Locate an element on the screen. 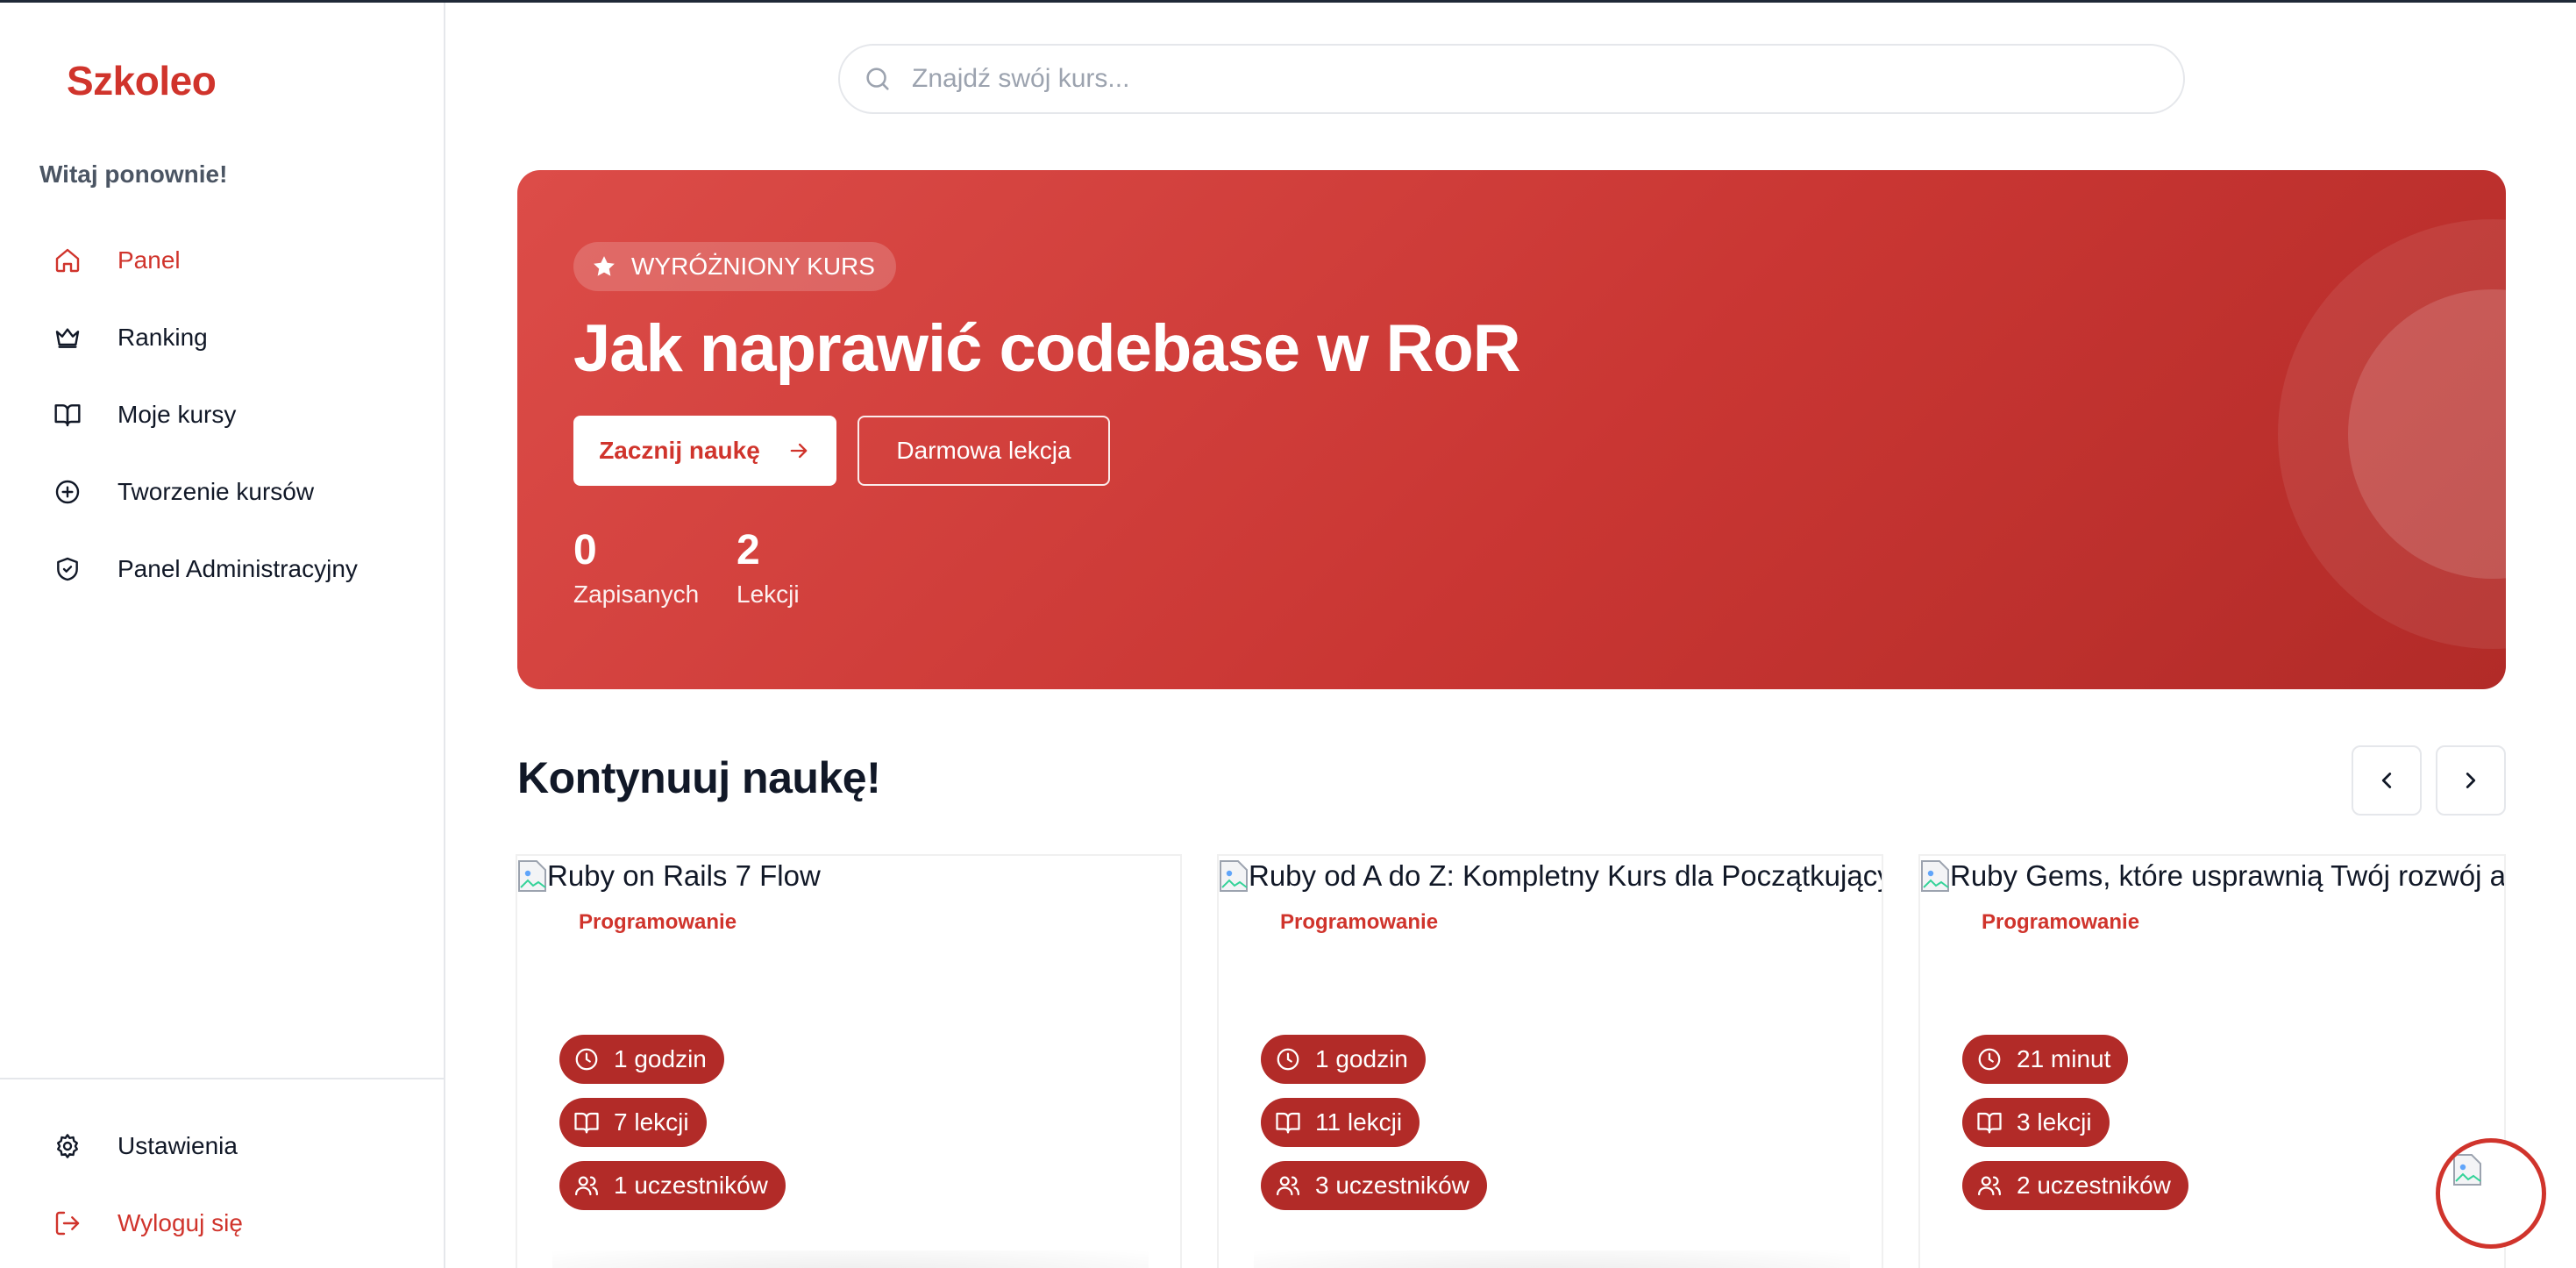 This screenshot has height=1268, width=2576. course-duration-chip: 21 minut is located at coordinates (2045, 1059).